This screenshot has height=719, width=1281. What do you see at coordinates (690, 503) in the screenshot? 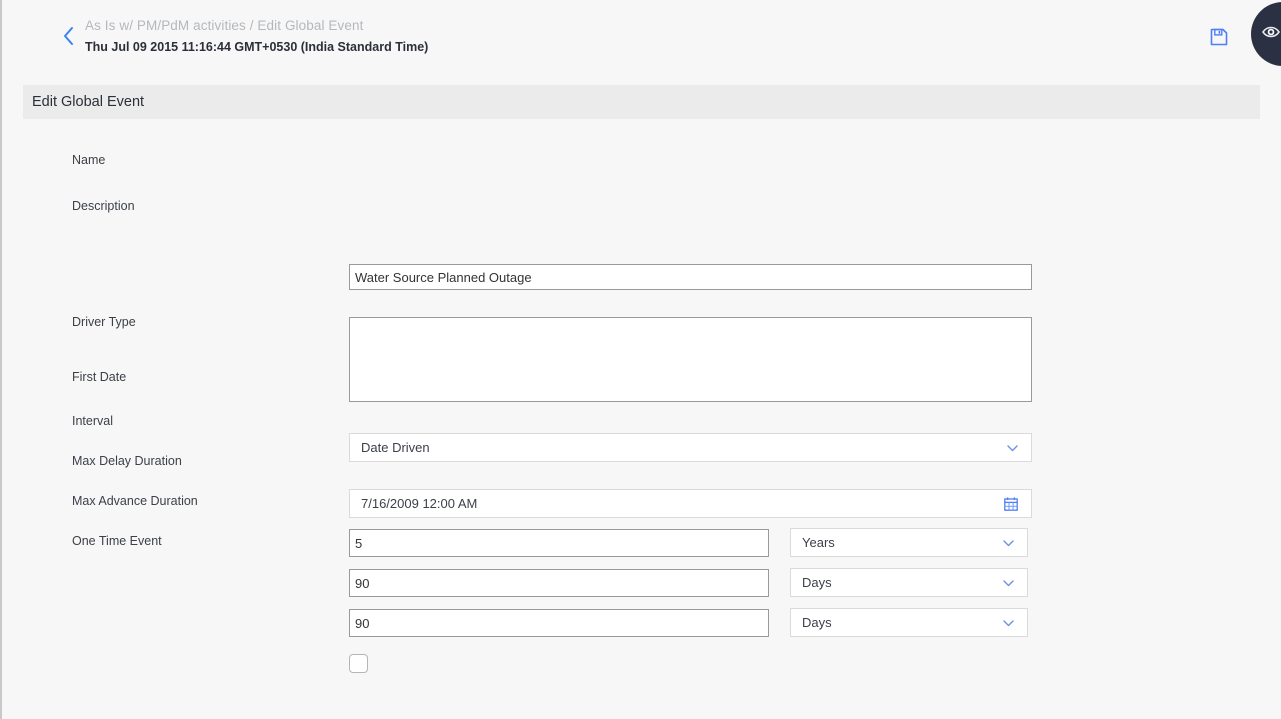
I see `first-date-field: 7/16/2009 12:00 AM` at bounding box center [690, 503].